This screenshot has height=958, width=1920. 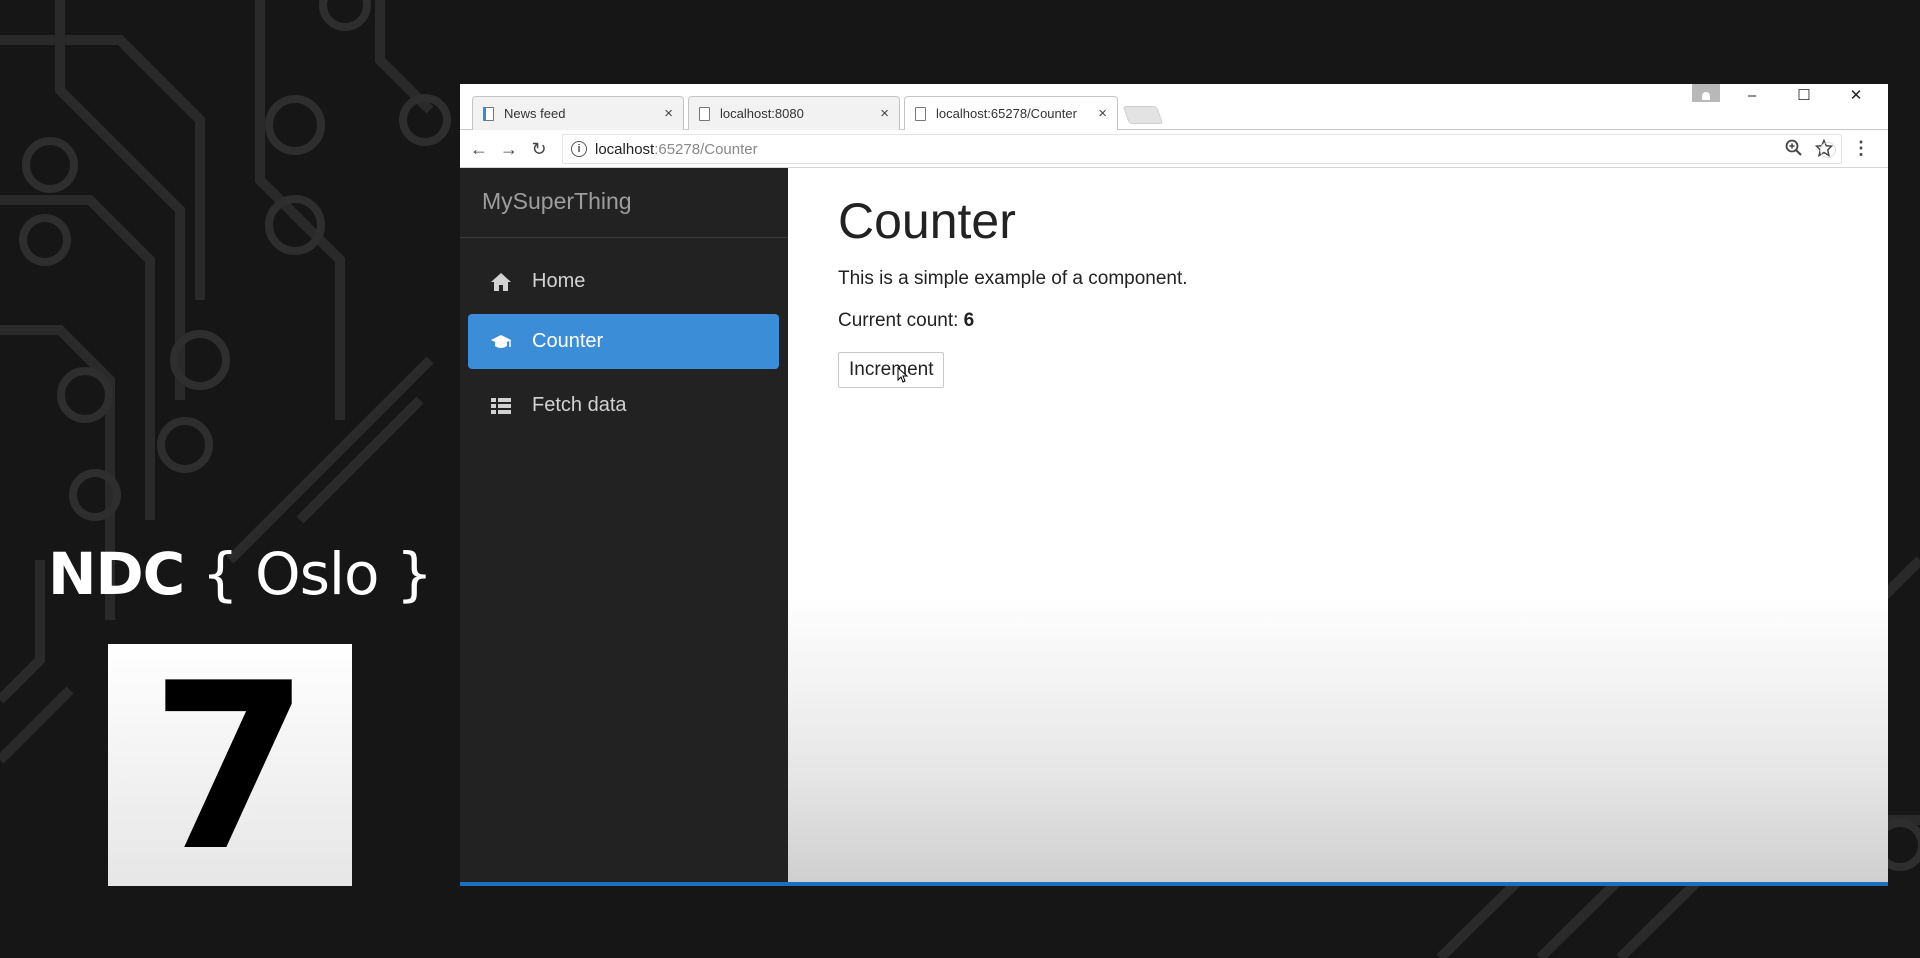 What do you see at coordinates (927, 221) in the screenshot?
I see `page-title: Counter` at bounding box center [927, 221].